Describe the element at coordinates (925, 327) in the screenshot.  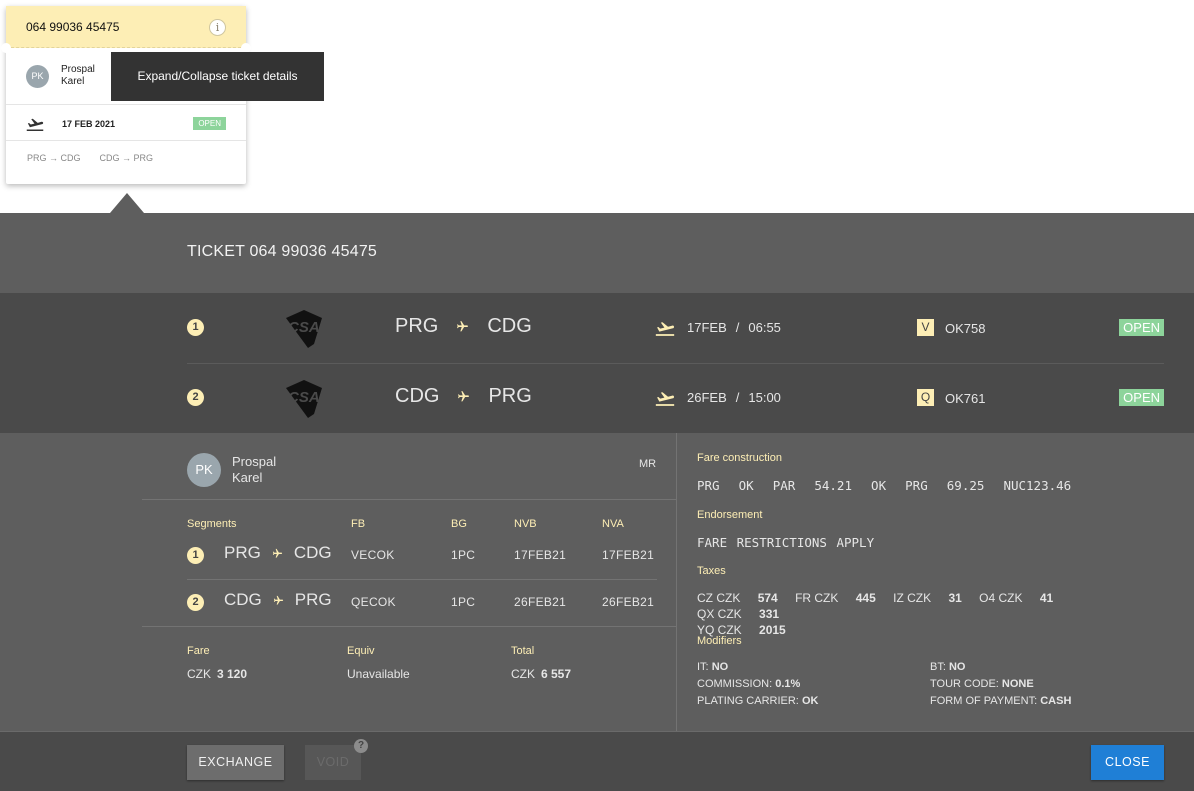
I see `booking-class-badge: V` at that location.